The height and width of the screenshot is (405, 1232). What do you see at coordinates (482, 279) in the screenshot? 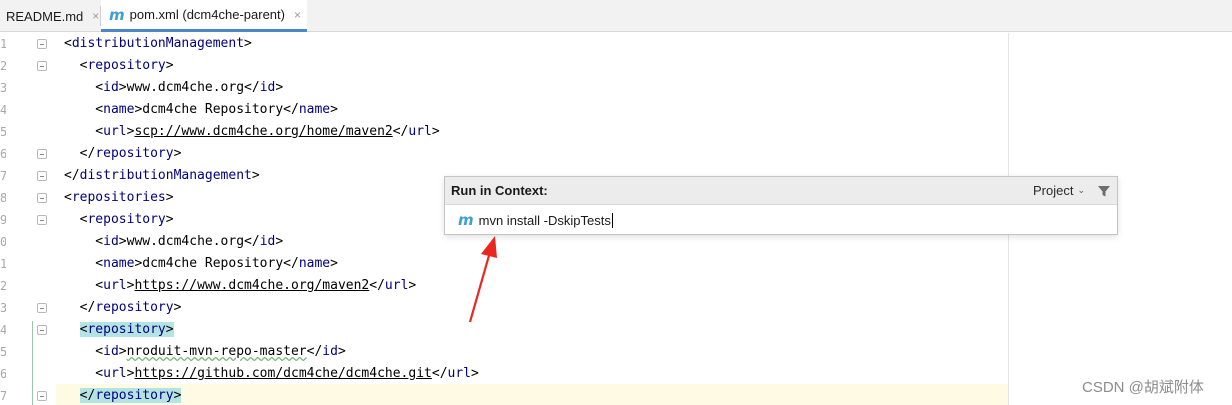
I see `annotation-arrow` at bounding box center [482, 279].